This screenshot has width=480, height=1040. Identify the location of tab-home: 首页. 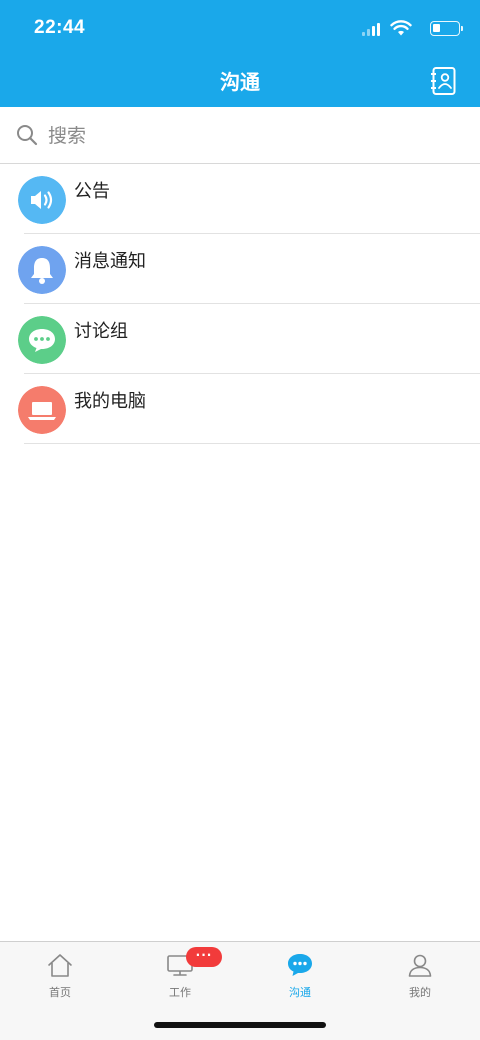
(60, 972).